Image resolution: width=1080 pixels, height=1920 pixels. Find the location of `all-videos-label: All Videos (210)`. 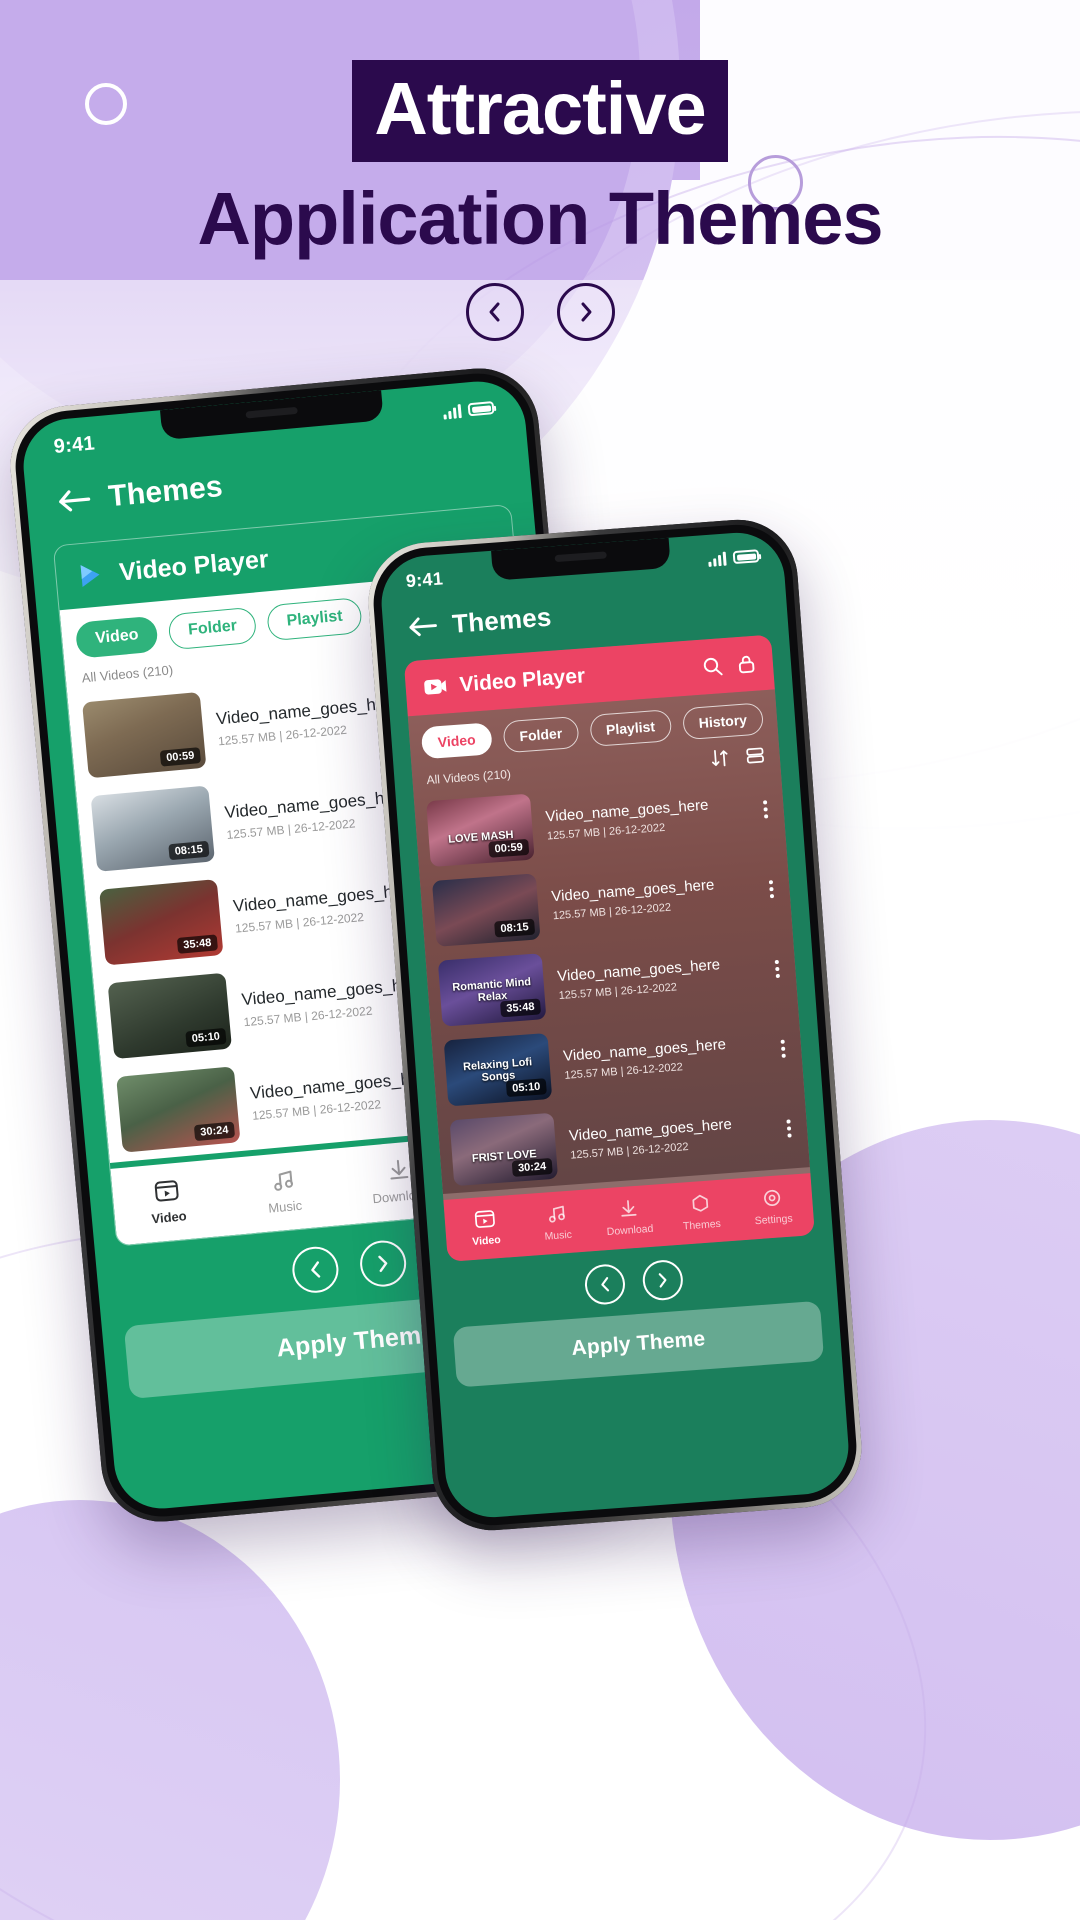

all-videos-label: All Videos (210) is located at coordinates (469, 776).